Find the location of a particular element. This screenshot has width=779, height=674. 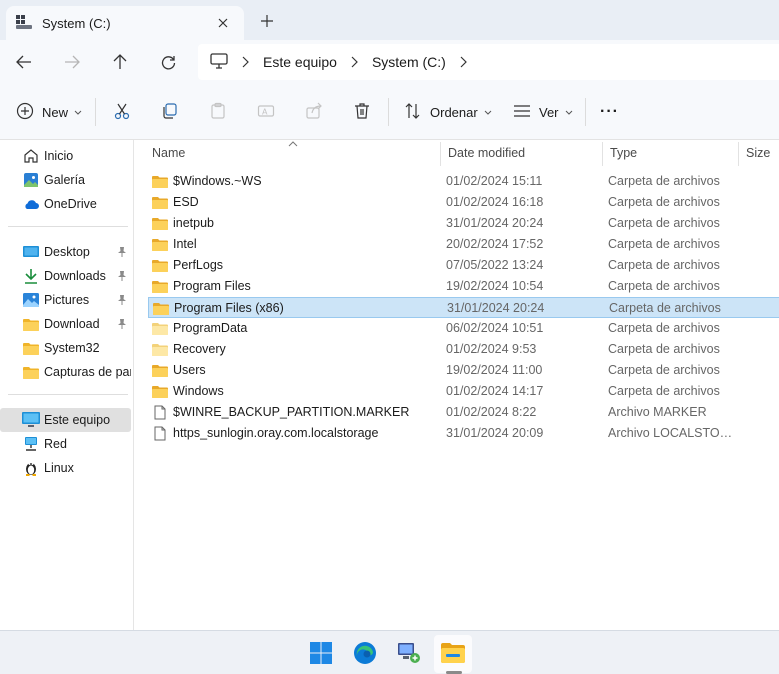

file-name-cell: Windows is located at coordinates (188, 391).